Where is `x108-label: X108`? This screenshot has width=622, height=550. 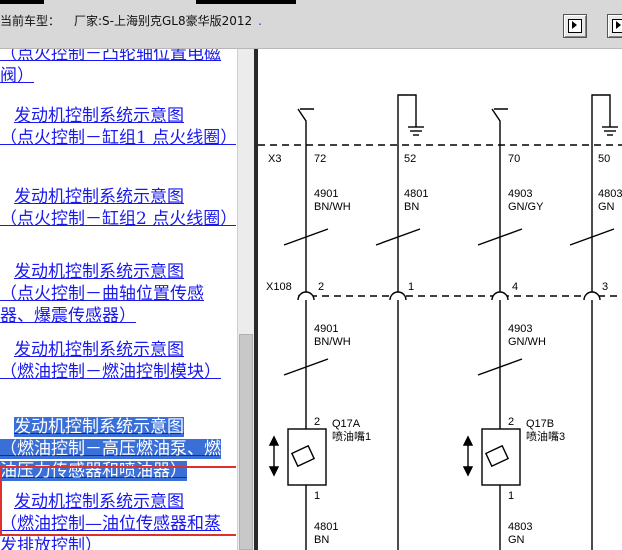 x108-label: X108 is located at coordinates (279, 287).